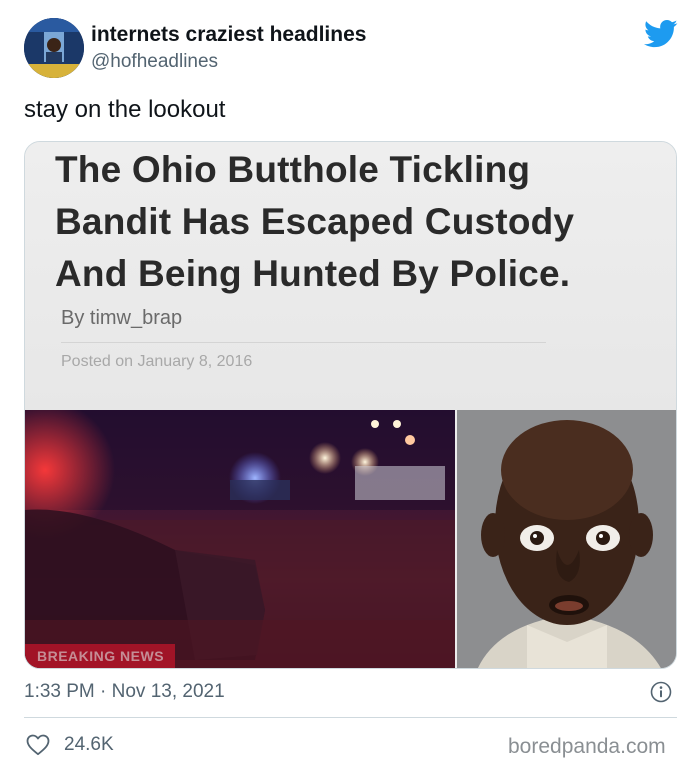 The width and height of the screenshot is (700, 772). What do you see at coordinates (303, 342) in the screenshot?
I see `byline-divider` at bounding box center [303, 342].